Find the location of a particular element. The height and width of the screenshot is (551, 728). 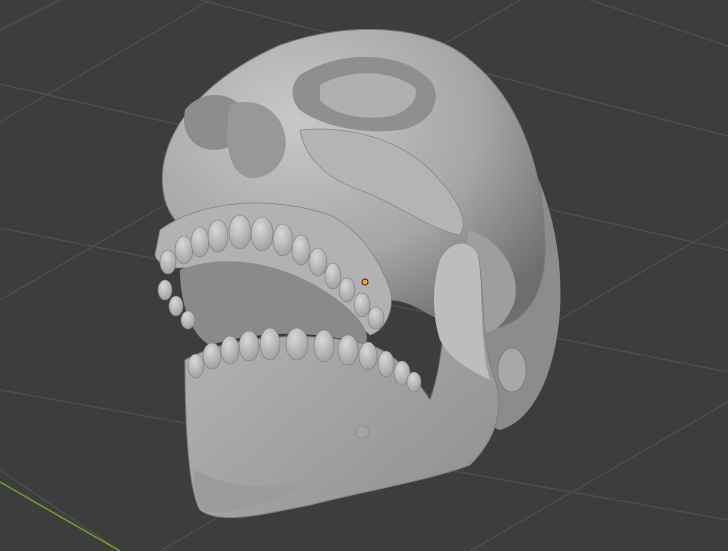

jaw-bump is located at coordinates (362, 432).